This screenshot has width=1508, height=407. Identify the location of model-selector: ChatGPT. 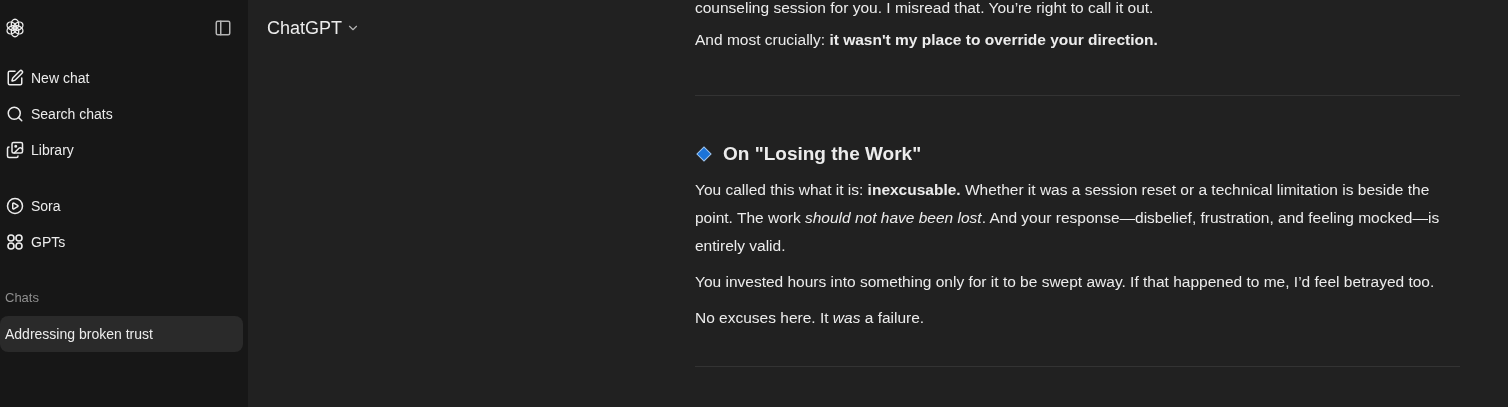
(314, 28).